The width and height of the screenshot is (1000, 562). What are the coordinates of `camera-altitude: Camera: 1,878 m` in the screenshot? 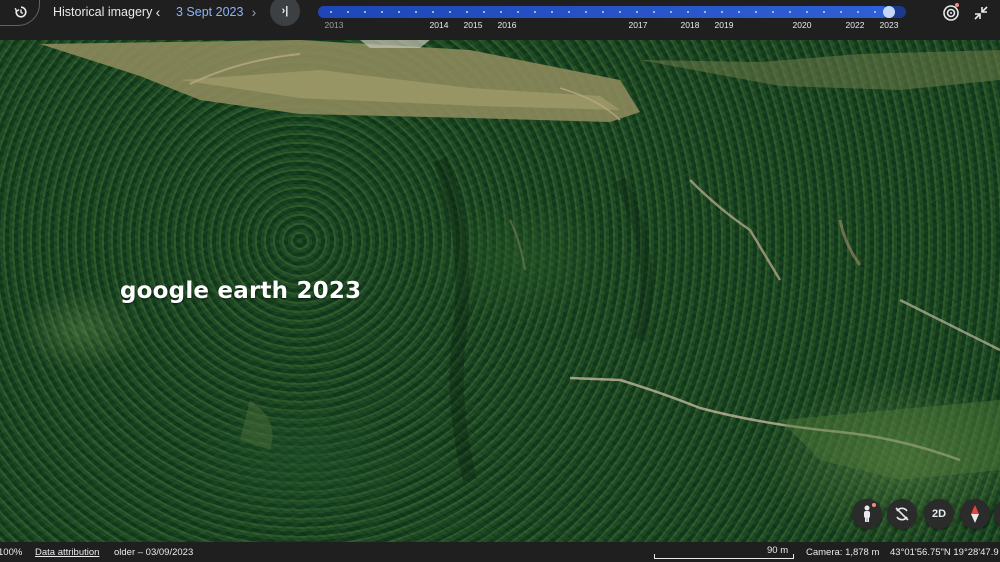 It's located at (843, 552).